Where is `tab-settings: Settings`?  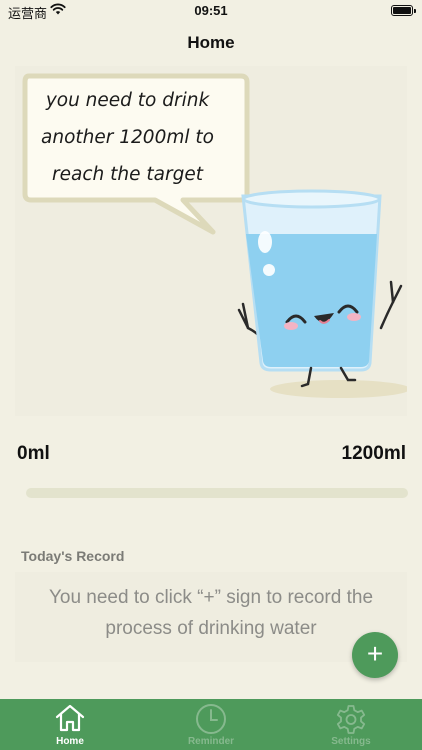 tab-settings: Settings is located at coordinates (351, 724).